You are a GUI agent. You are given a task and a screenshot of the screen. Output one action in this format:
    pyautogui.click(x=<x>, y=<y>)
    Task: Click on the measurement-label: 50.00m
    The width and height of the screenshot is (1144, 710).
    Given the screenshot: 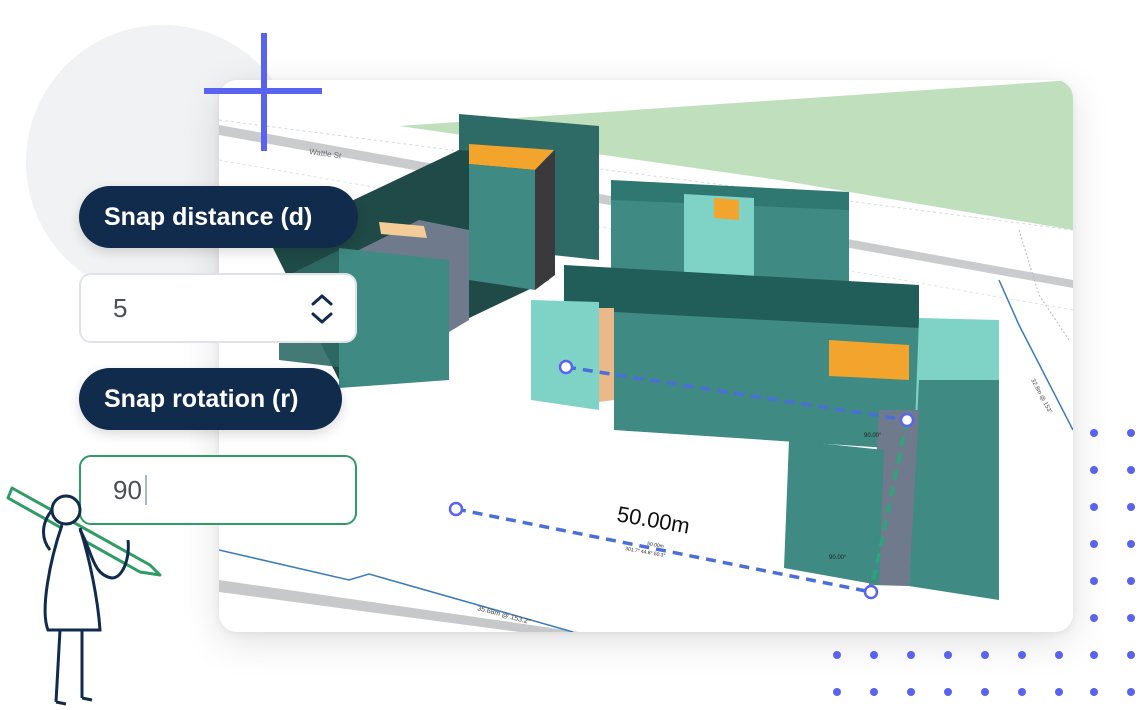 What is the action you would take?
    pyautogui.click(x=653, y=519)
    